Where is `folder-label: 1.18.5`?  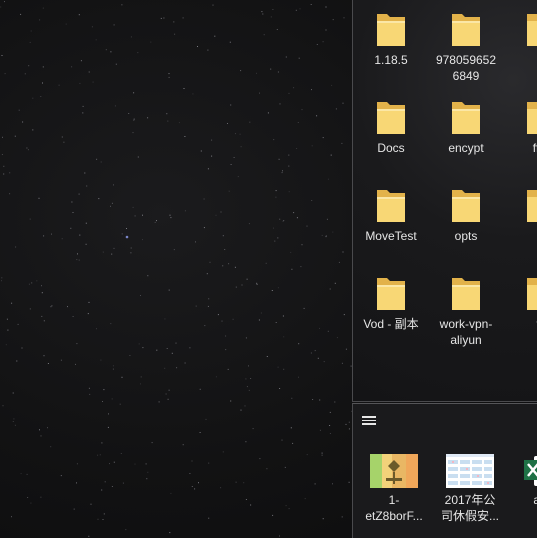
folder-label: 1.18.5 is located at coordinates (391, 60).